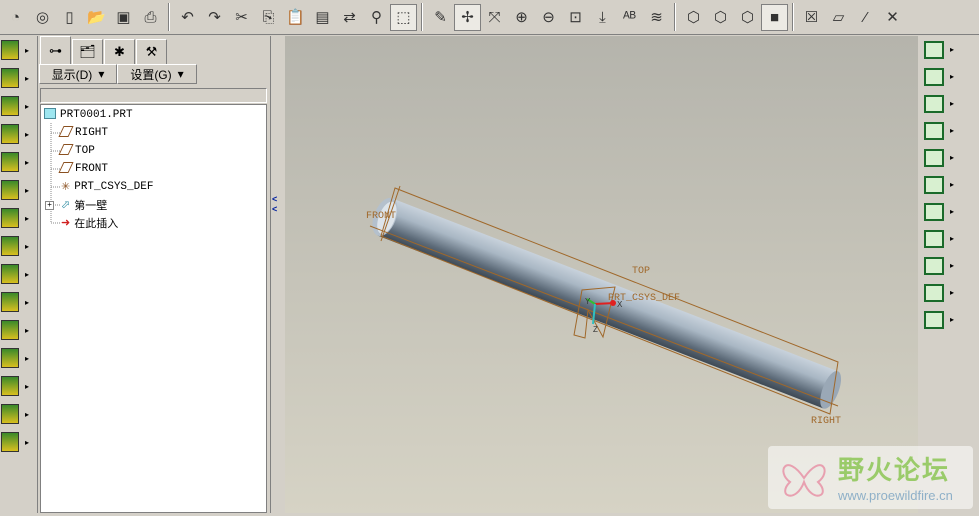  What do you see at coordinates (656, 17) in the screenshot?
I see `layers-icon: ≋` at bounding box center [656, 17].